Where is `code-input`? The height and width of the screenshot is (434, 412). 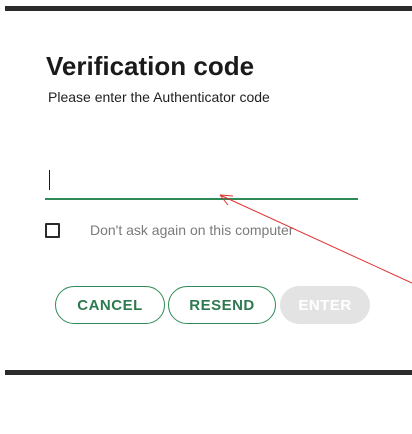 code-input is located at coordinates (201, 181).